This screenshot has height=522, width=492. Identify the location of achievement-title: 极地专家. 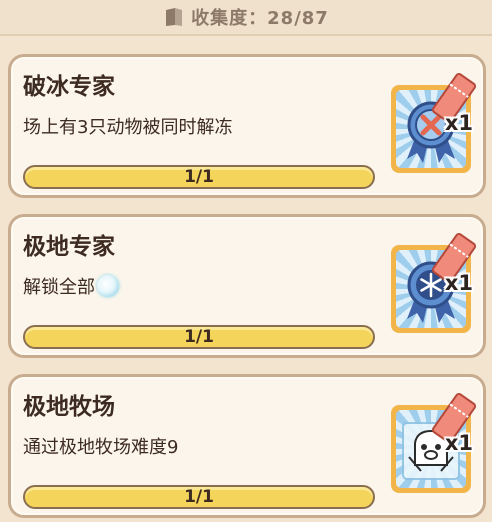
(69, 247).